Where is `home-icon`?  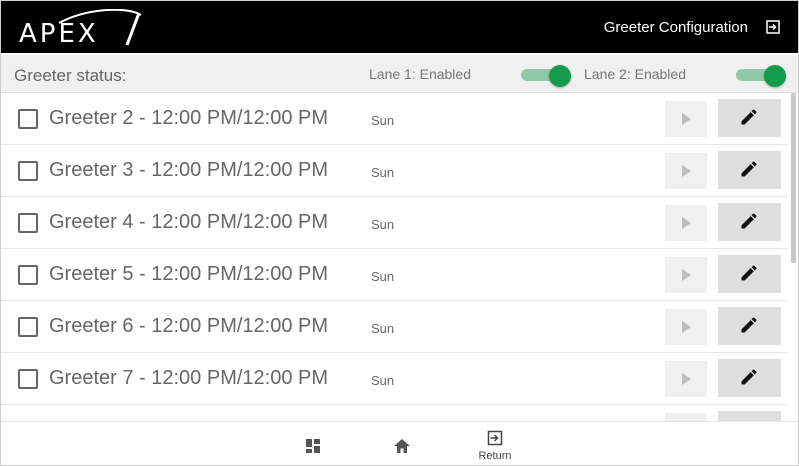
home-icon is located at coordinates (402, 446).